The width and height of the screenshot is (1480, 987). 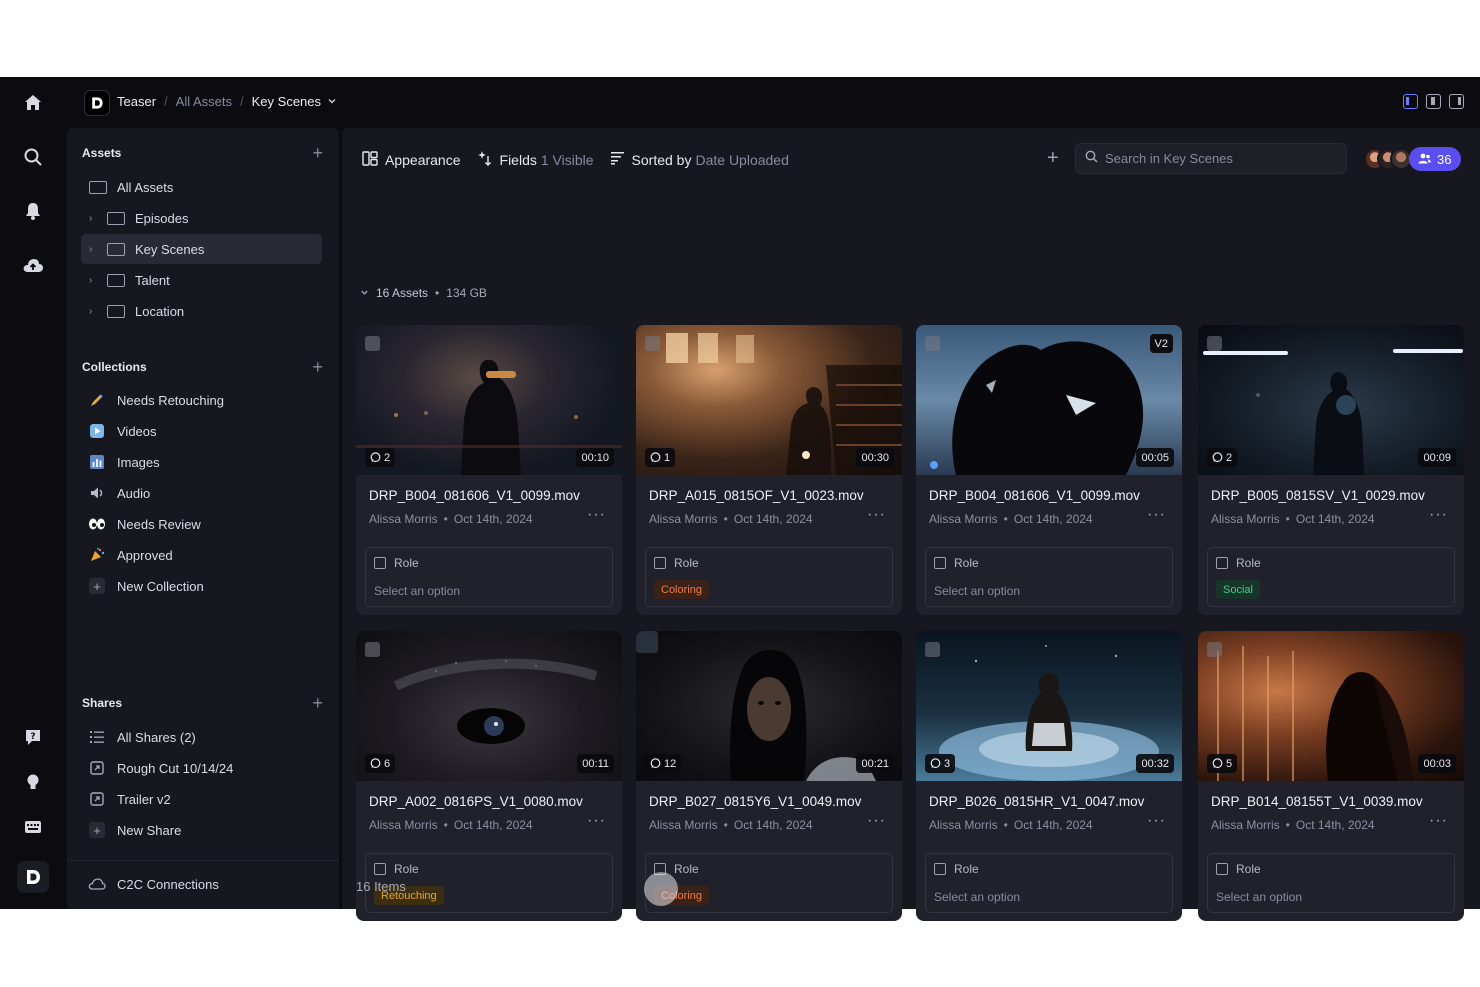 What do you see at coordinates (940, 763) in the screenshot?
I see `comment-count-badge: 3` at bounding box center [940, 763].